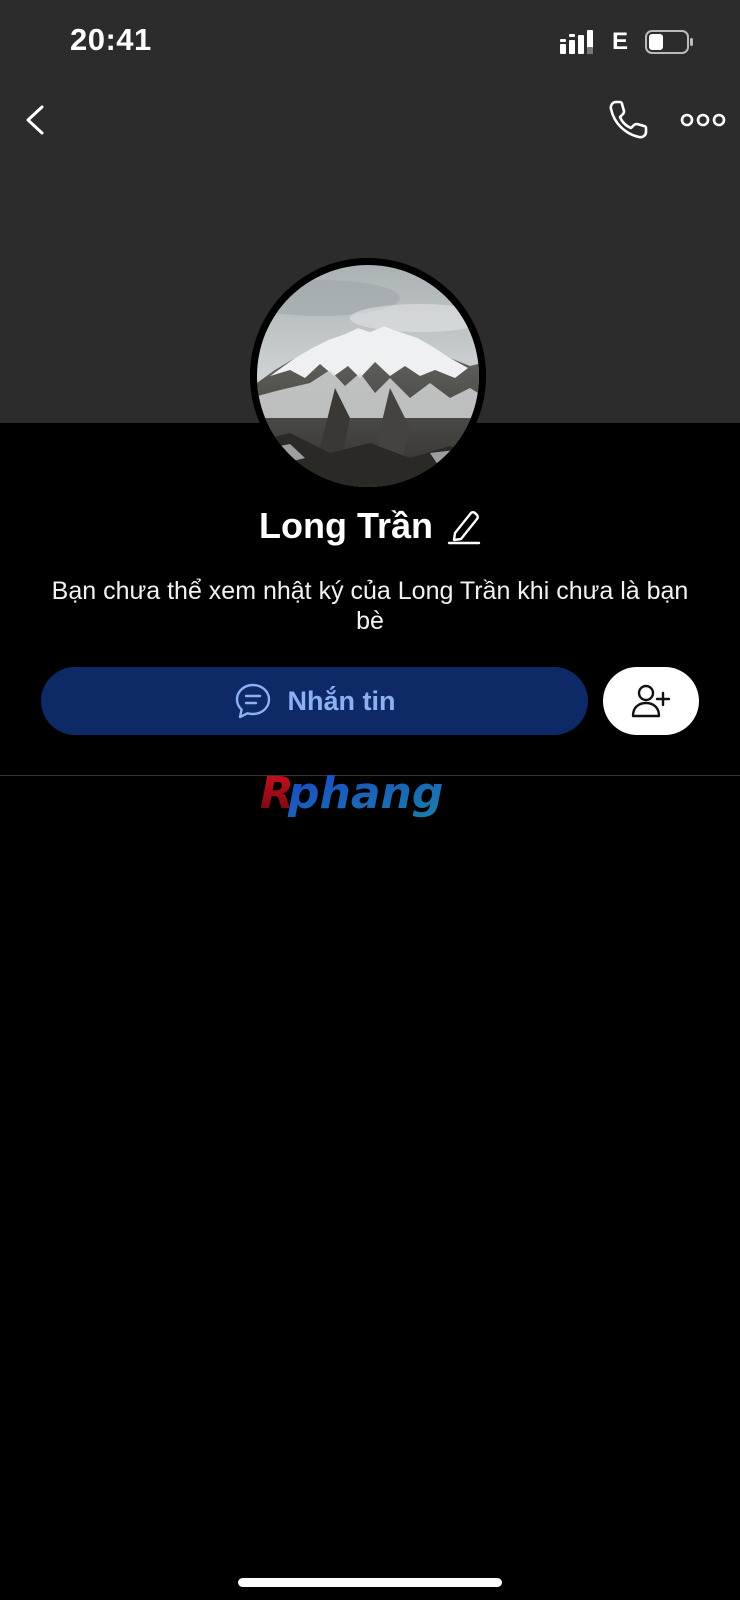 The width and height of the screenshot is (740, 1600). Describe the element at coordinates (346, 525) in the screenshot. I see `profile-name: Long Trần` at that location.